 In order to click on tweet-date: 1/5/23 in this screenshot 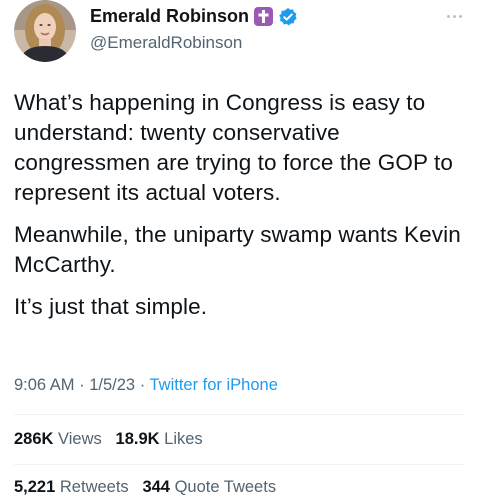, I will do `click(112, 385)`.